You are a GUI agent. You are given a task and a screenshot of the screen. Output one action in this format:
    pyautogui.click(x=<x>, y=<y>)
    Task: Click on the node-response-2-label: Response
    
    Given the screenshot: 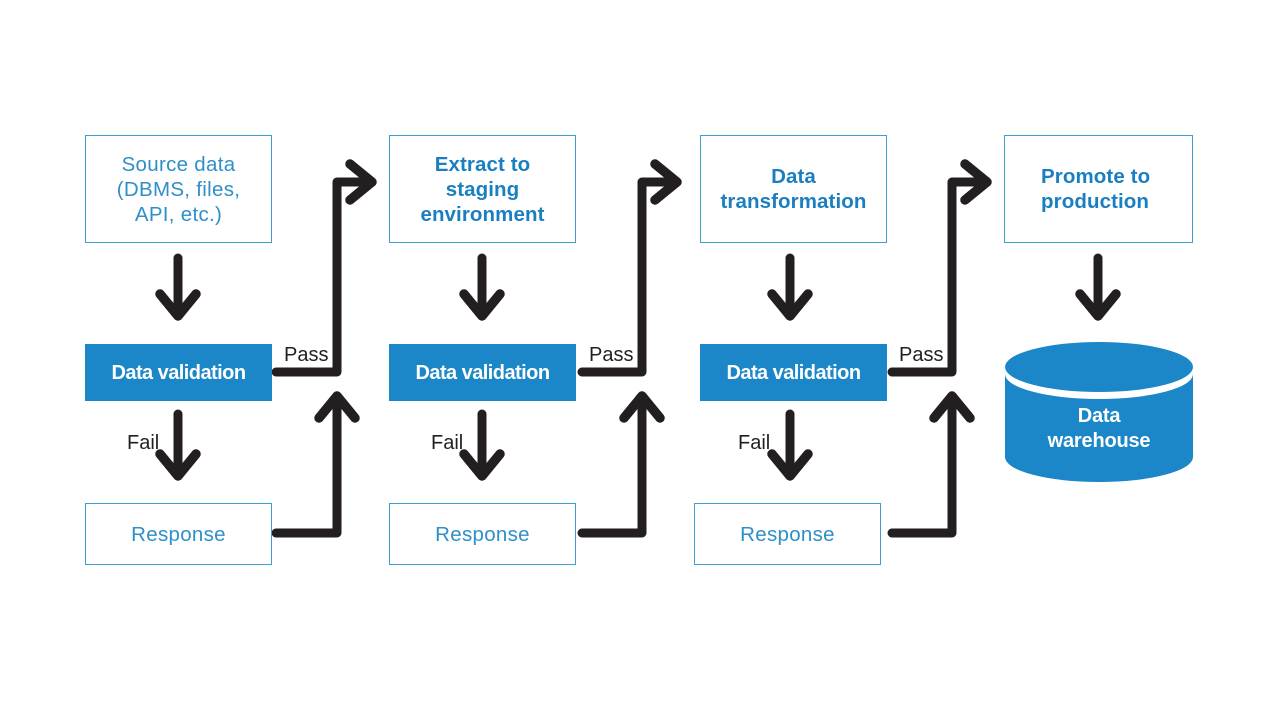 What is the action you would take?
    pyautogui.click(x=482, y=534)
    